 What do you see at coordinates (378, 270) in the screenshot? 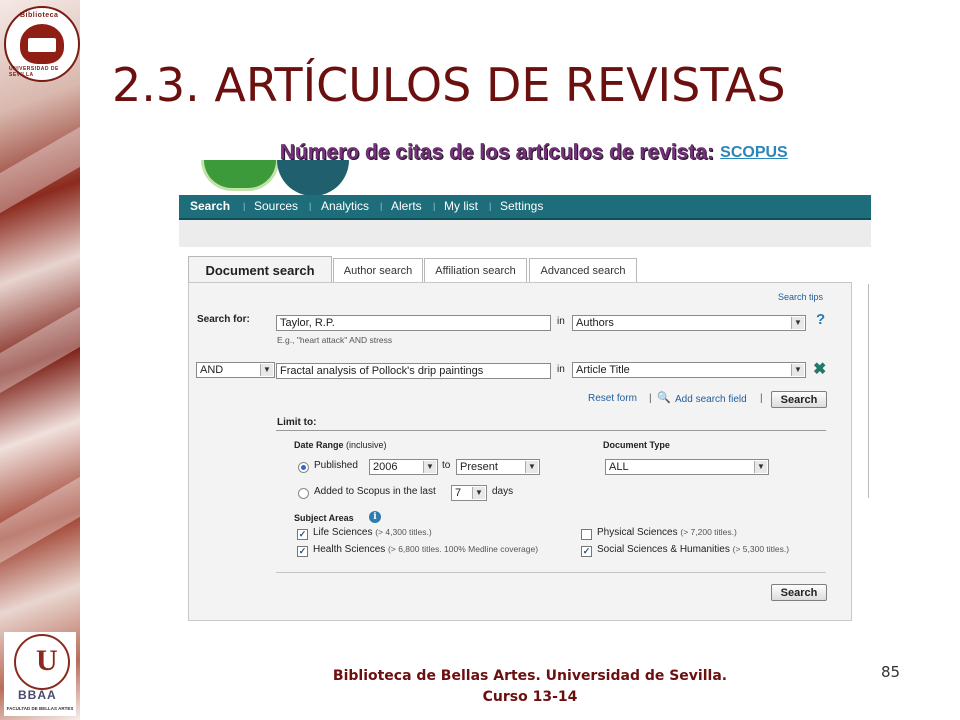
I see `tab-author-search: Author search` at bounding box center [378, 270].